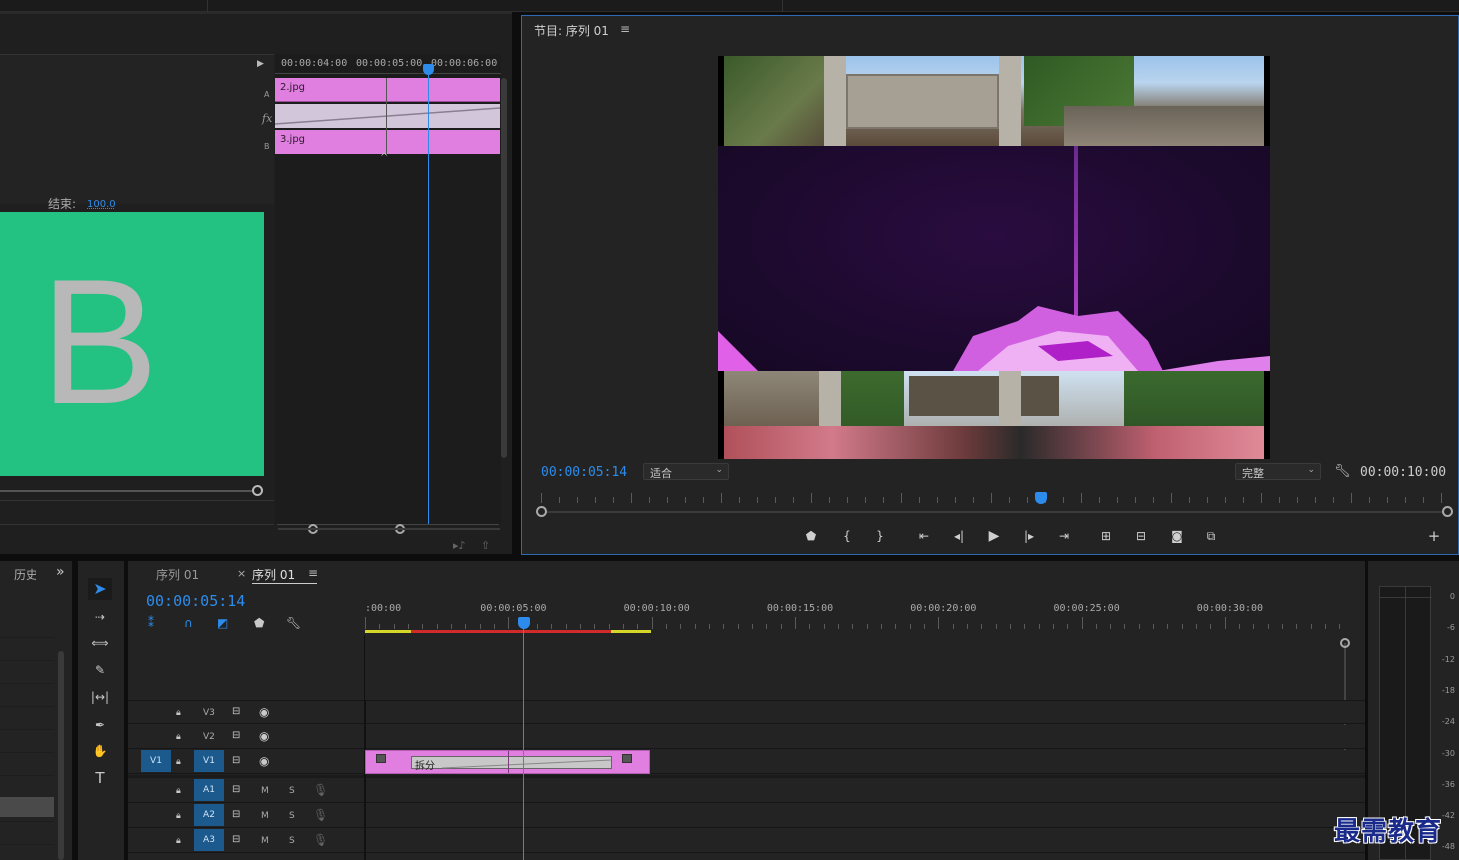 The width and height of the screenshot is (1459, 860). What do you see at coordinates (1448, 815) in the screenshot?
I see `db-scale-42: -42` at bounding box center [1448, 815].